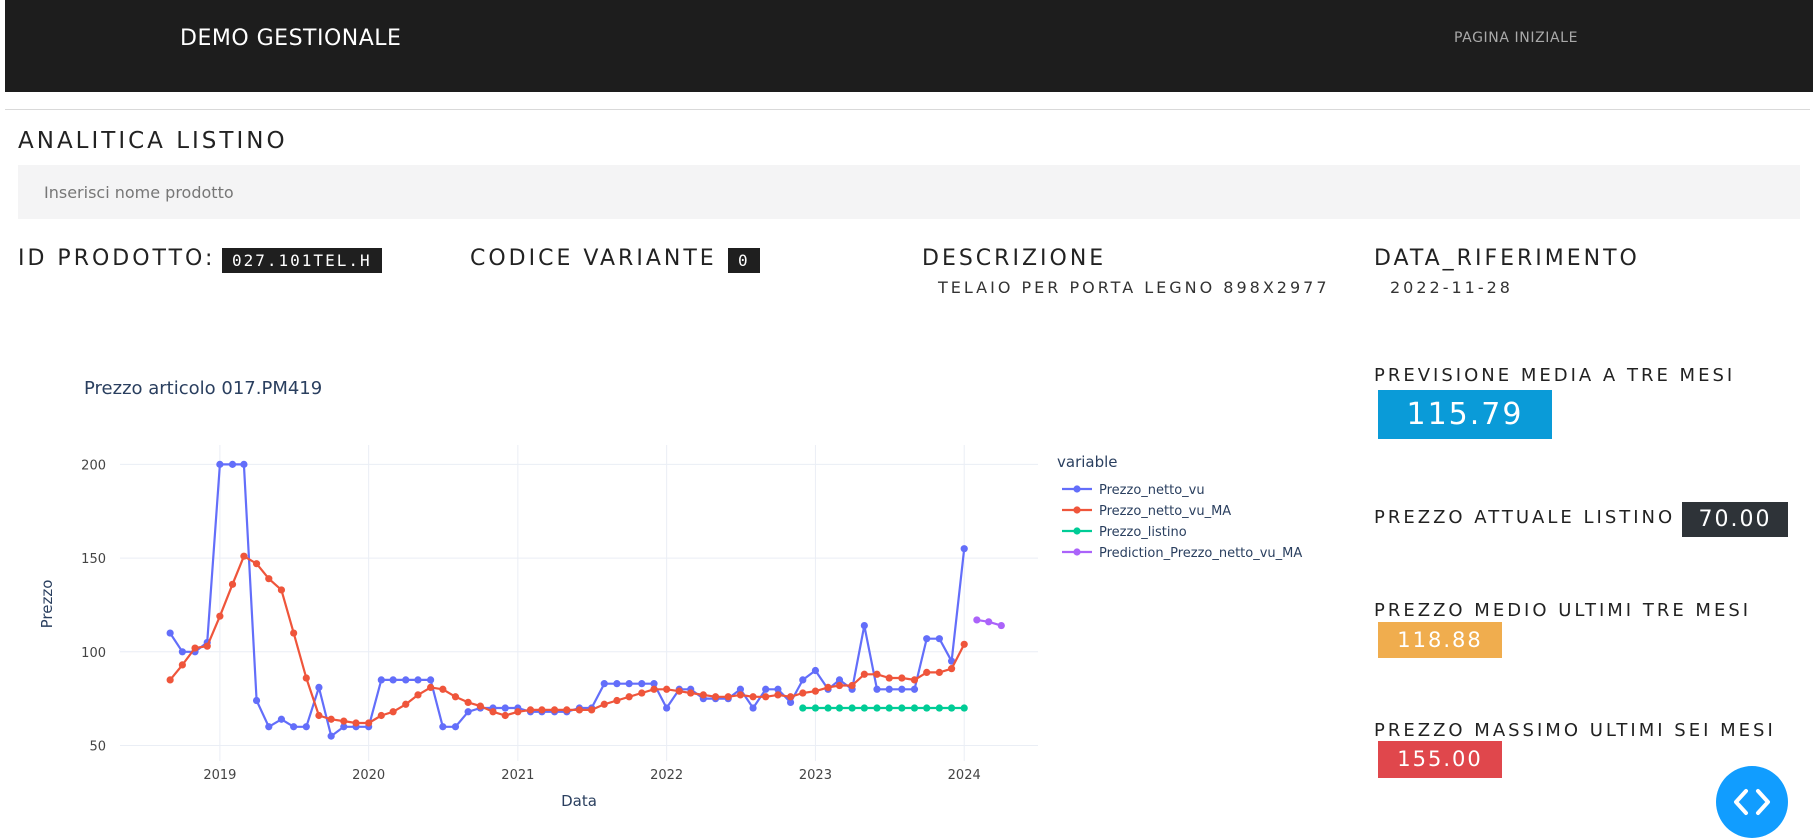  Describe the element at coordinates (1134, 287) in the screenshot. I see `description-value: TELAIO PER PORTA LEGNO 898X2977` at that location.